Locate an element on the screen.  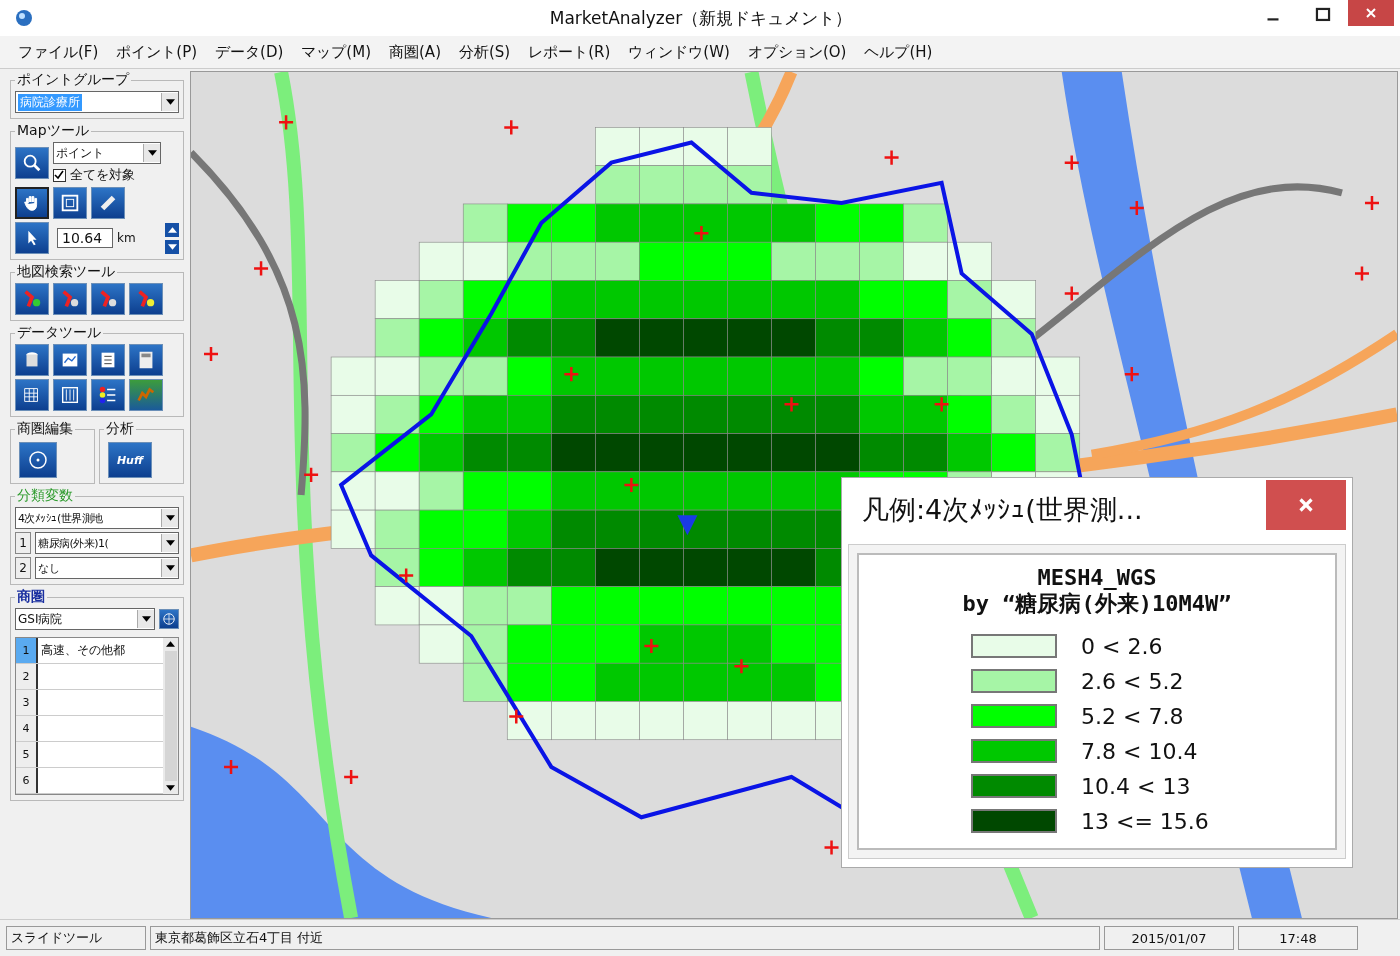
scale-input: 10.64 is located at coordinates (85, 238).